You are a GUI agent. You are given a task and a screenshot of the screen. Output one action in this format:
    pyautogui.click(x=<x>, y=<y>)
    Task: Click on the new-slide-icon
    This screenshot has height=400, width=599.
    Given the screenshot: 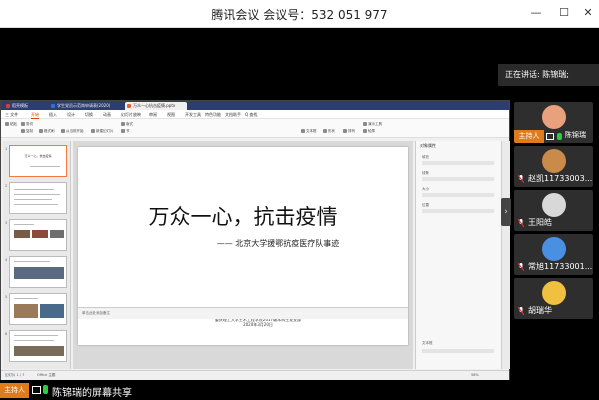 What is the action you would take?
    pyautogui.click(x=93, y=131)
    